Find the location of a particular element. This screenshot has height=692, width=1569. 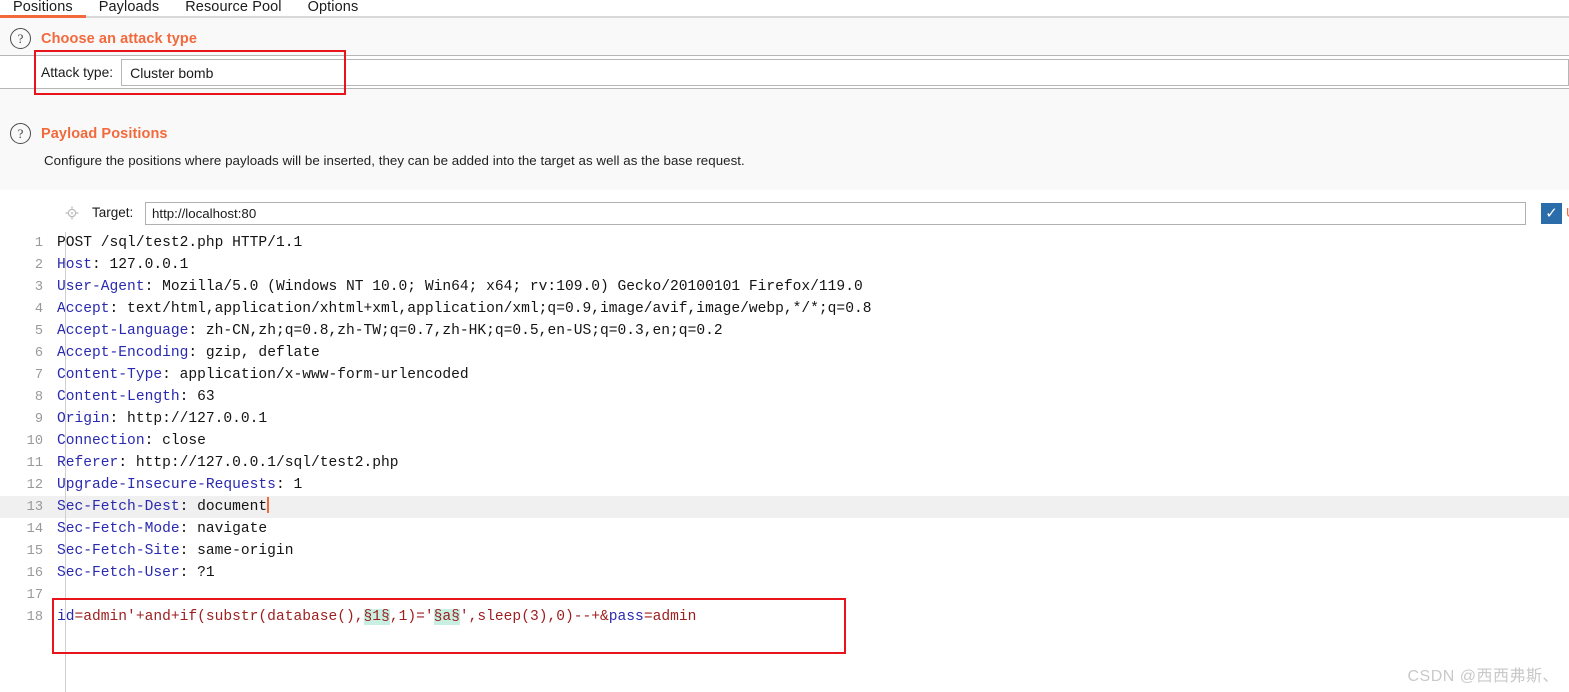

editor-line: 16 Sec-Fetch-User: ?1 is located at coordinates (784, 573).